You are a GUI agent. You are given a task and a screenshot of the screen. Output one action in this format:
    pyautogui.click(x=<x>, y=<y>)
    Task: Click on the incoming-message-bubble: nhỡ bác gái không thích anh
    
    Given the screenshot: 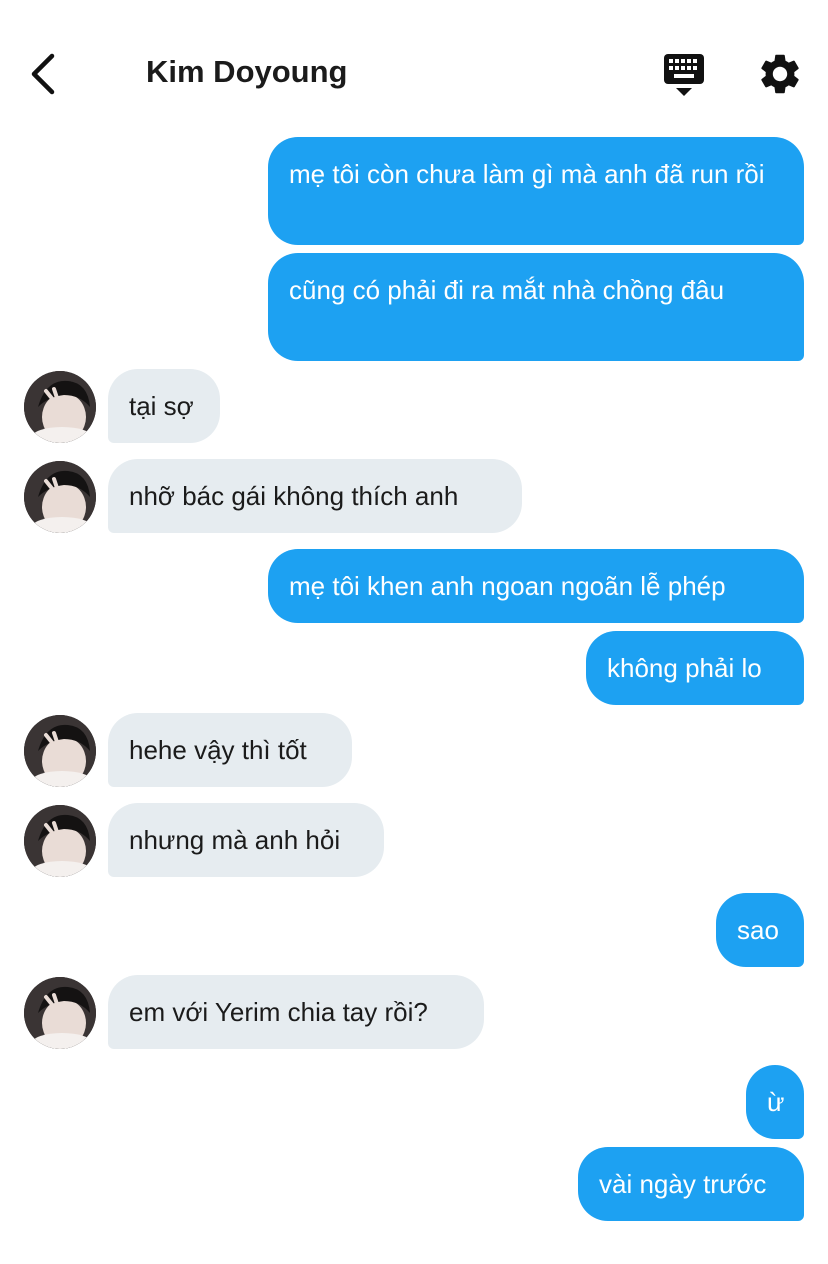 What is the action you would take?
    pyautogui.click(x=315, y=496)
    